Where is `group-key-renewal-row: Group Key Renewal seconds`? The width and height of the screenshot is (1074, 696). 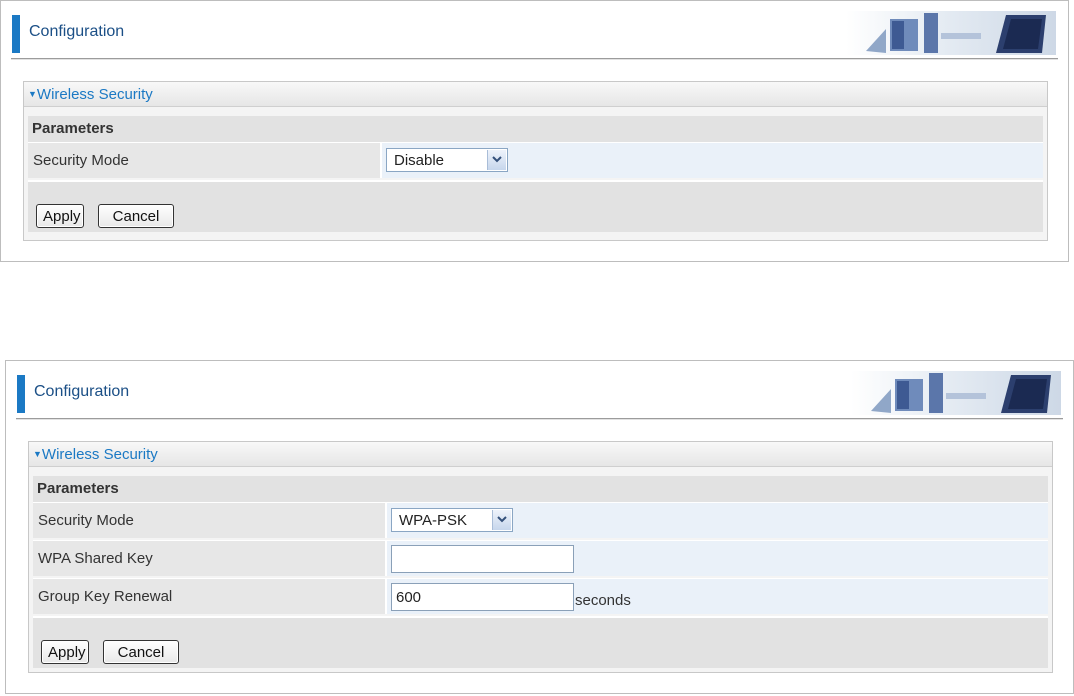
group-key-renewal-row: Group Key Renewal seconds is located at coordinates (540, 596).